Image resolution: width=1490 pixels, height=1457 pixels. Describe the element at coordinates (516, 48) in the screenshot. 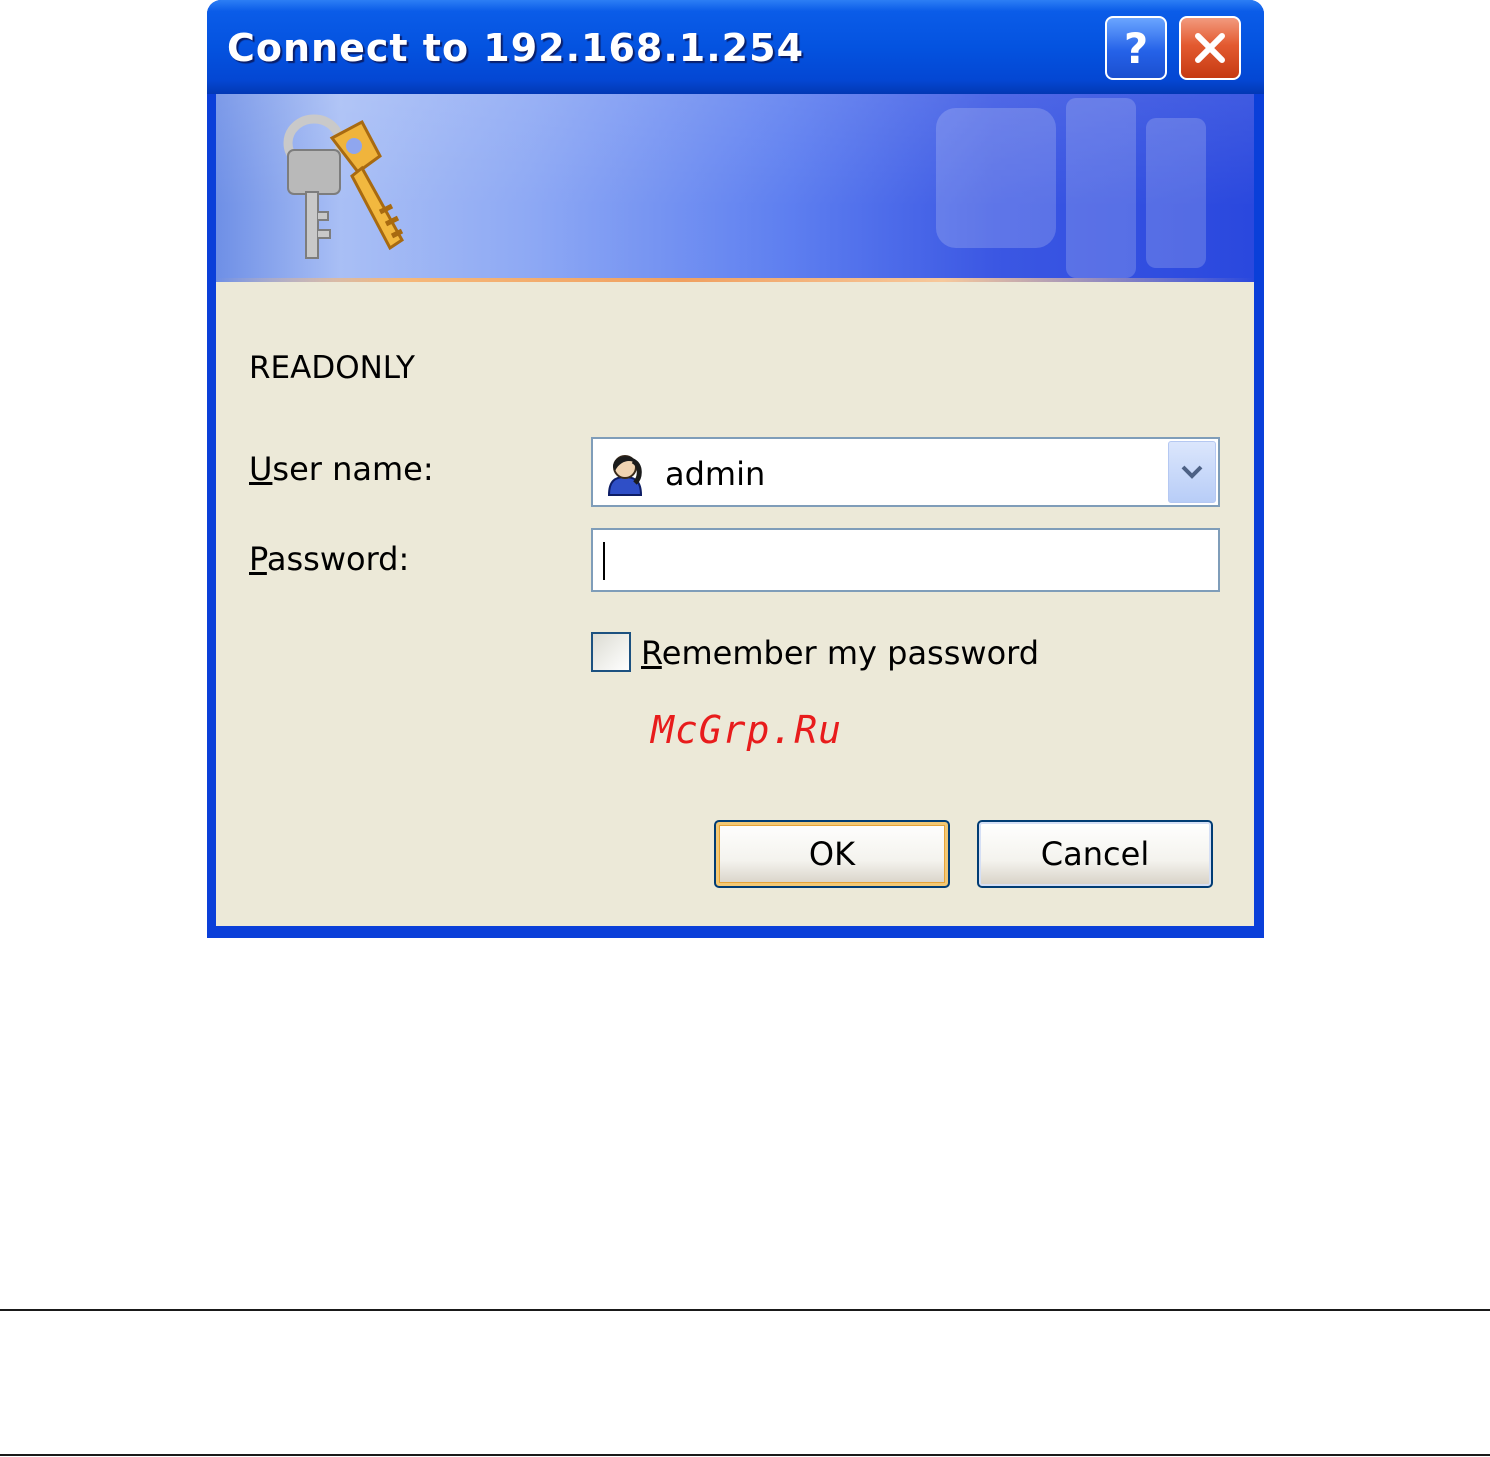

I see `dialog-title: Connect to 192.168.1.254` at that location.